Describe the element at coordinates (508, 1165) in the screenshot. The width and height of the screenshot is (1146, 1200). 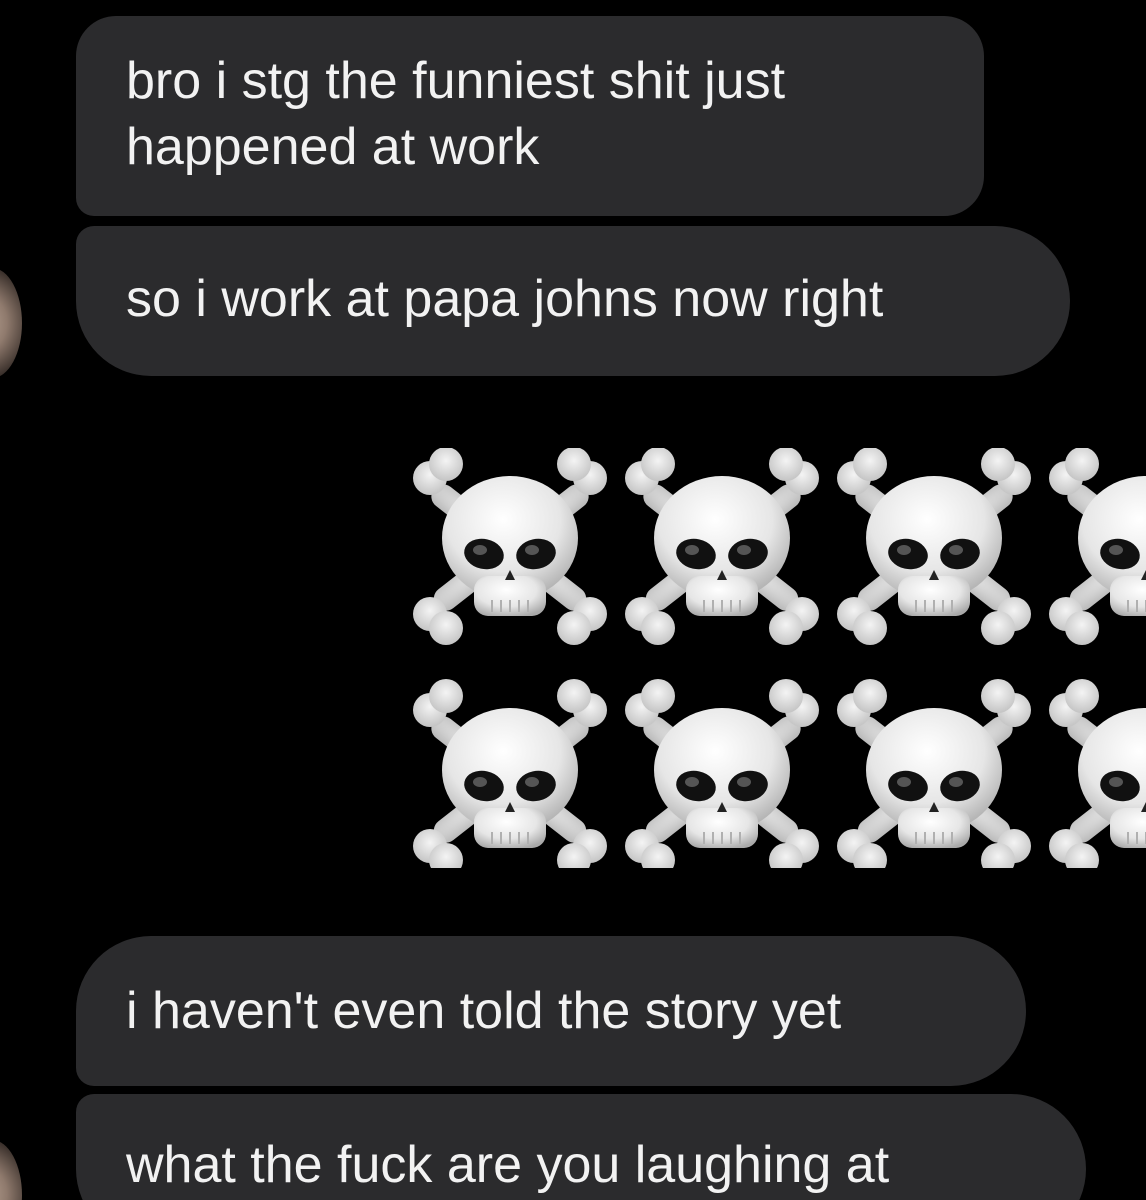
I see `message-text: what the fuck are you laughing at` at that location.